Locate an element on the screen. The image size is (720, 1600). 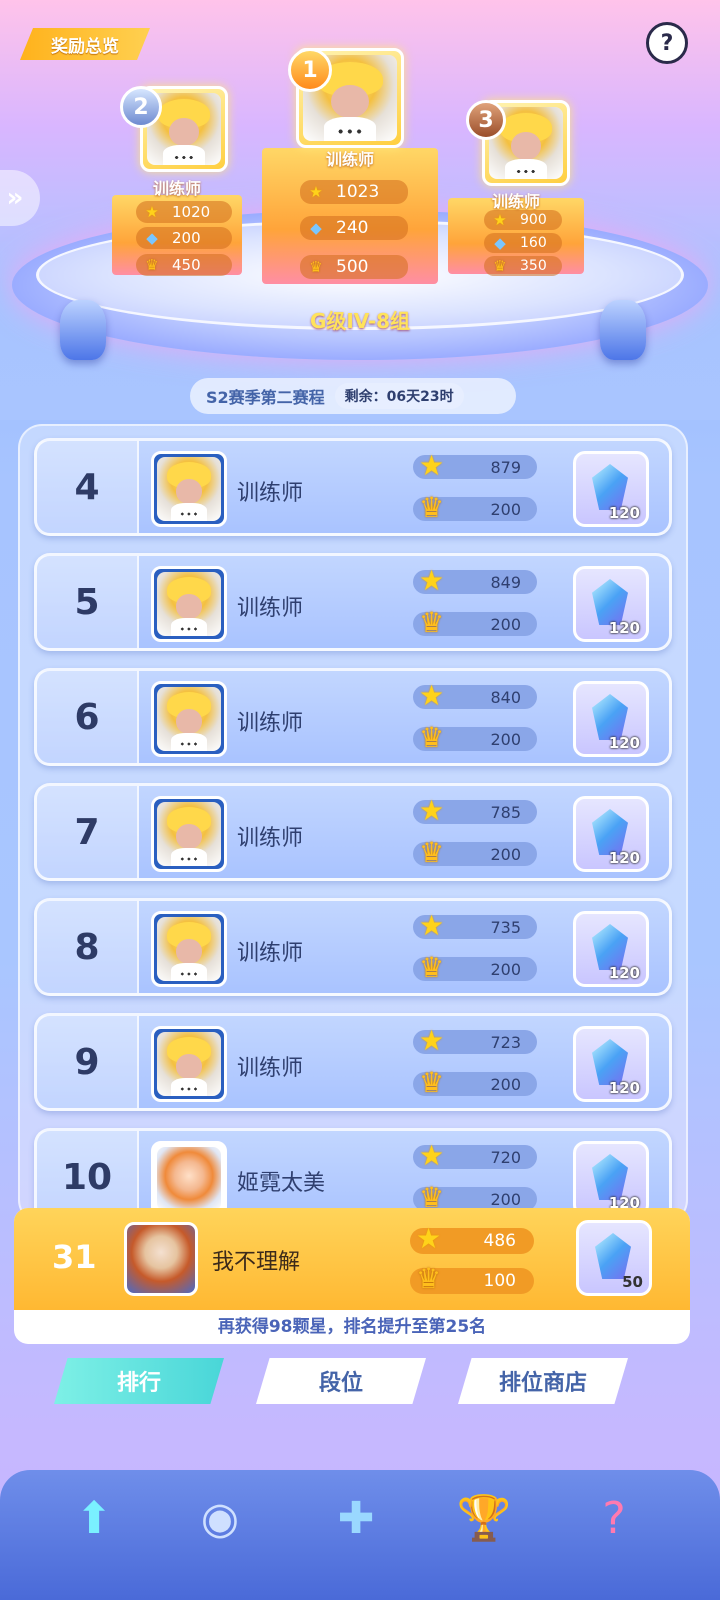
my-star-count: ★ 486 is located at coordinates (472, 1238).